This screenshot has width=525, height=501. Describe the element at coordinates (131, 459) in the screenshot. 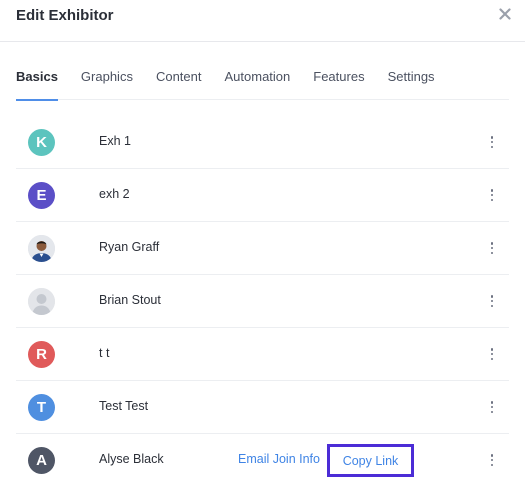

I see `user-name: Alyse Black` at that location.